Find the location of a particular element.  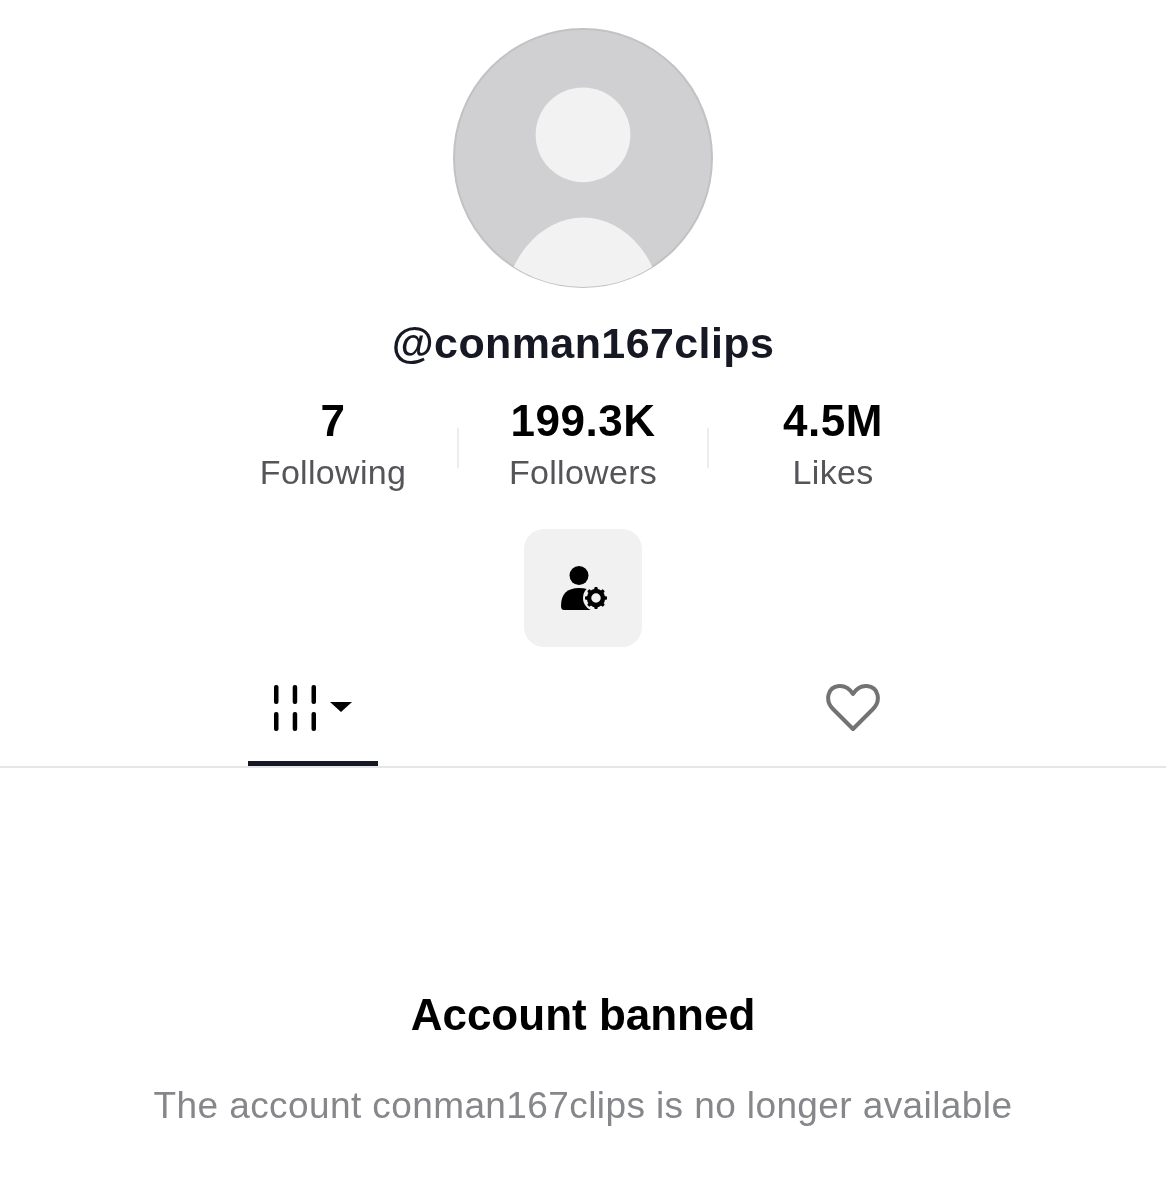

stat-label: Followers is located at coordinates (583, 472).